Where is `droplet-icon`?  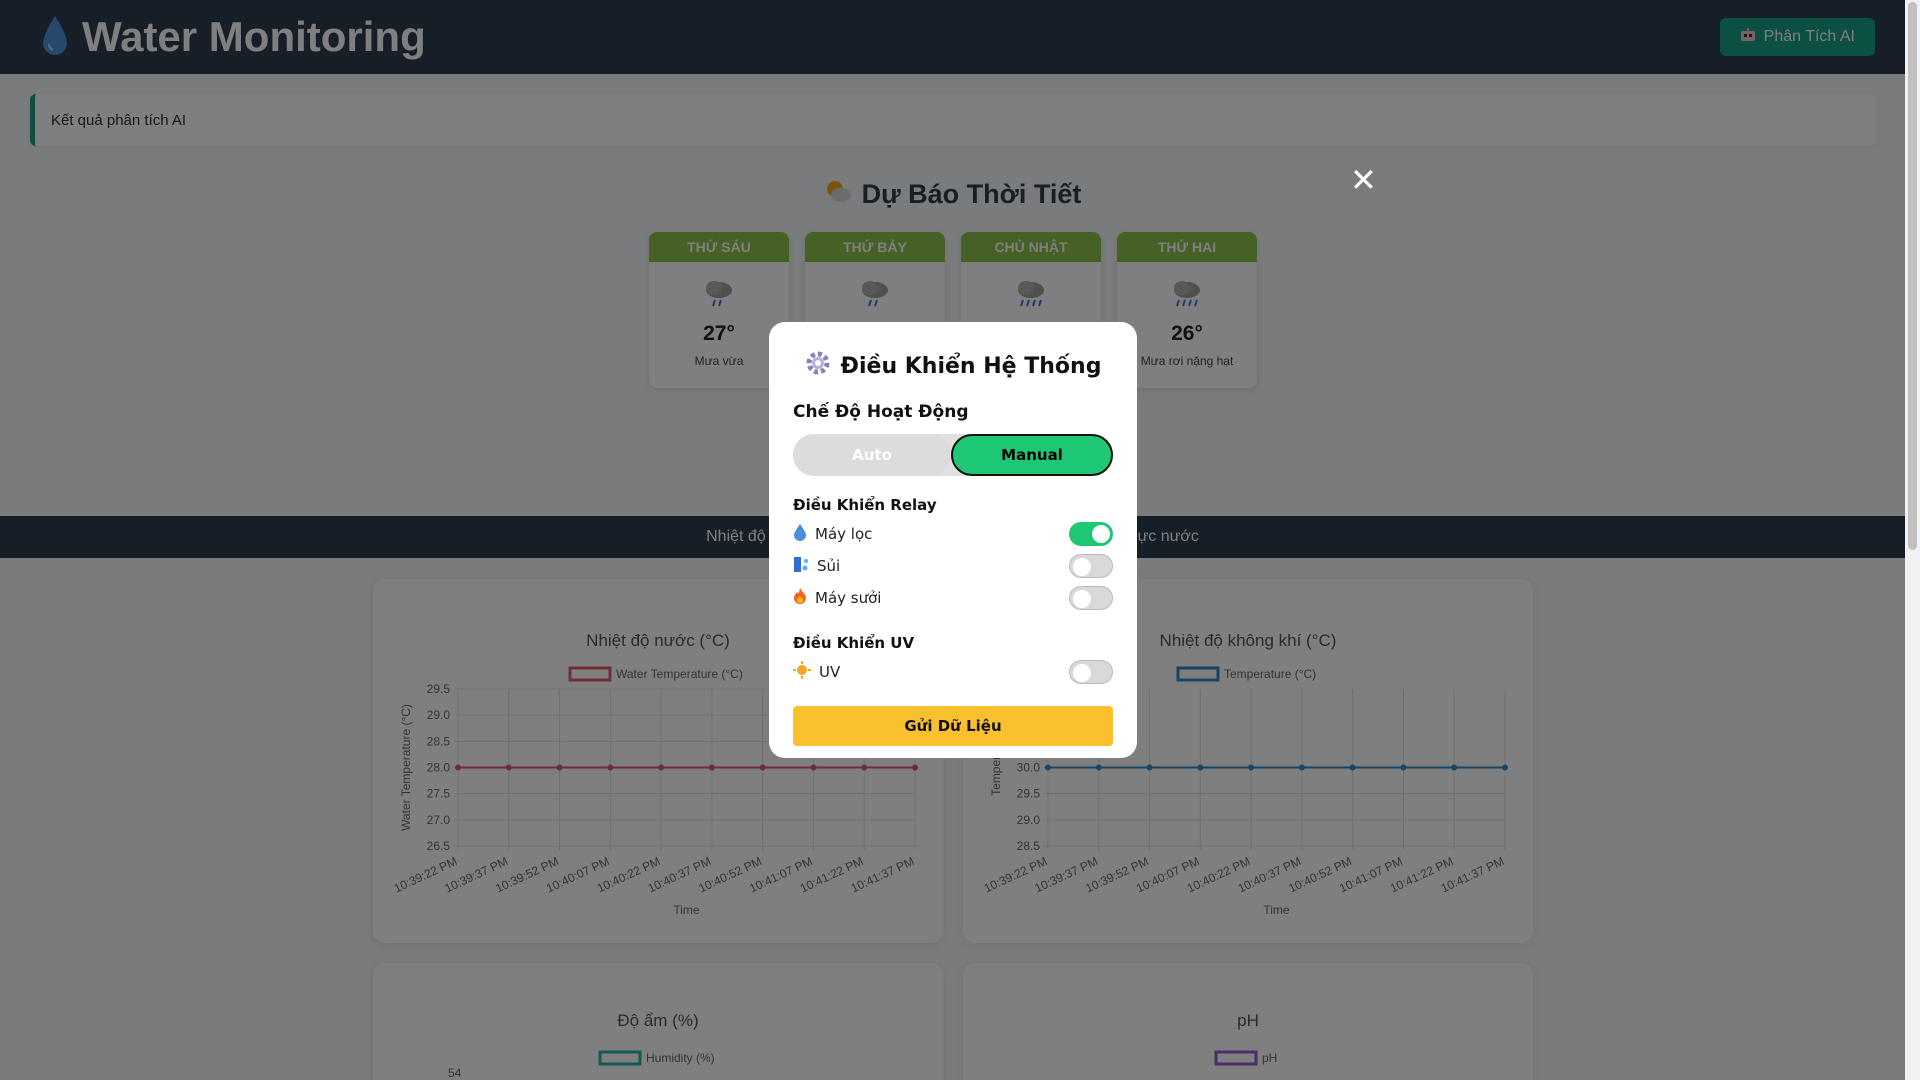 droplet-icon is located at coordinates (800, 534).